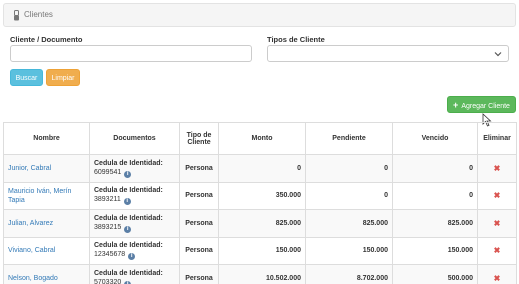 The height and width of the screenshot is (284, 519). I want to click on monto-cell: 150.000, so click(262, 250).